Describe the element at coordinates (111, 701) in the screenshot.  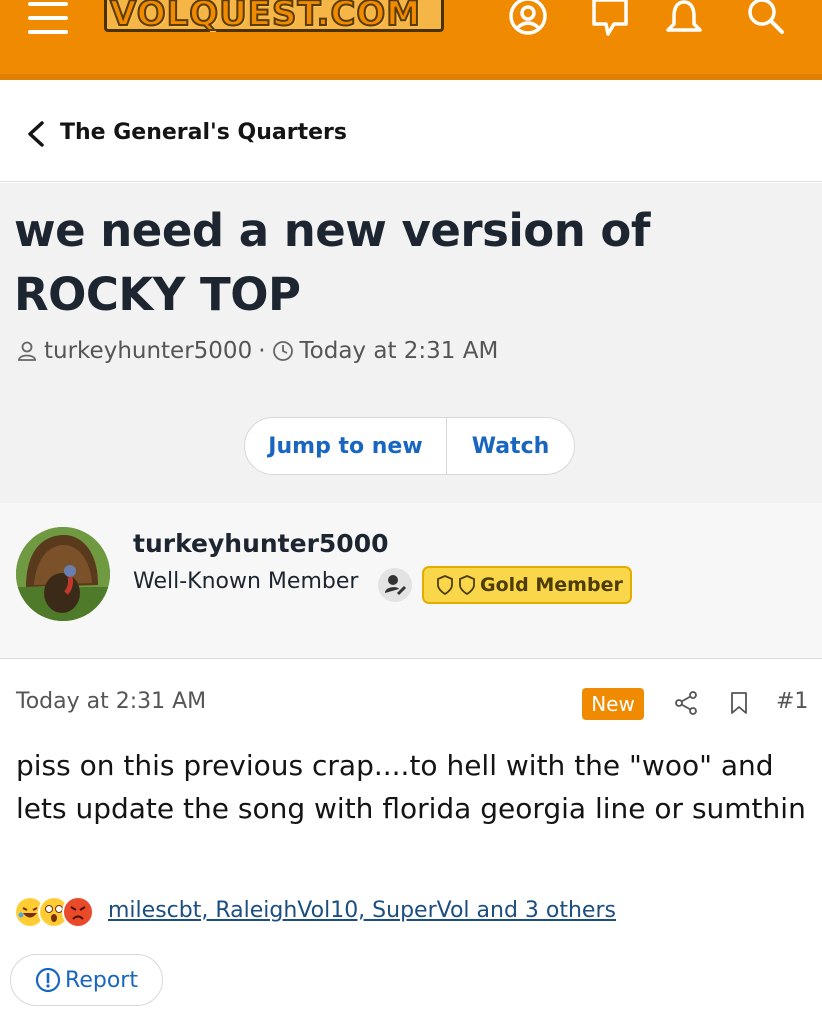
I see `post-date: Today at 2:31 AM` at that location.